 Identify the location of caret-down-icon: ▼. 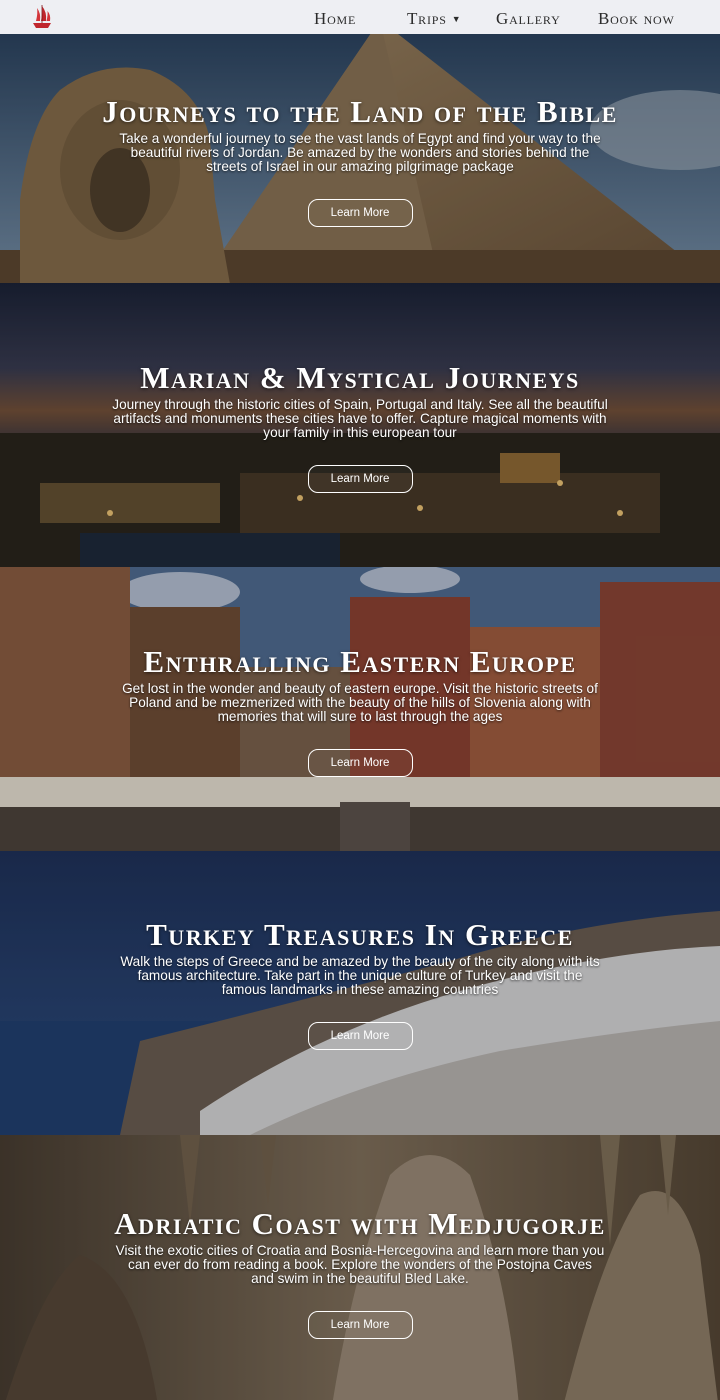
(456, 19).